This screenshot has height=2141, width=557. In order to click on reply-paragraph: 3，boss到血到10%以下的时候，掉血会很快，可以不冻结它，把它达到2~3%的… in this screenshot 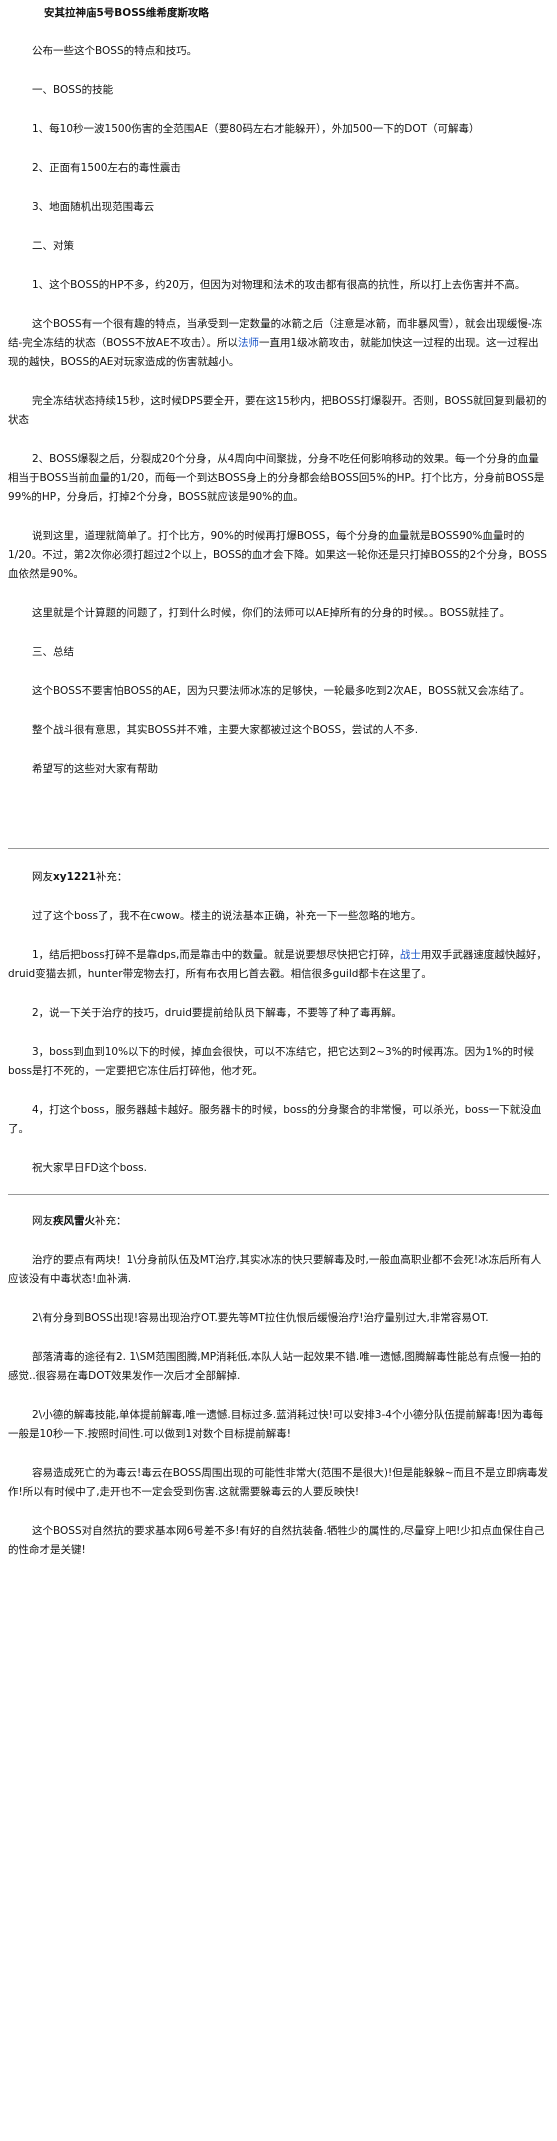, I will do `click(271, 1061)`.